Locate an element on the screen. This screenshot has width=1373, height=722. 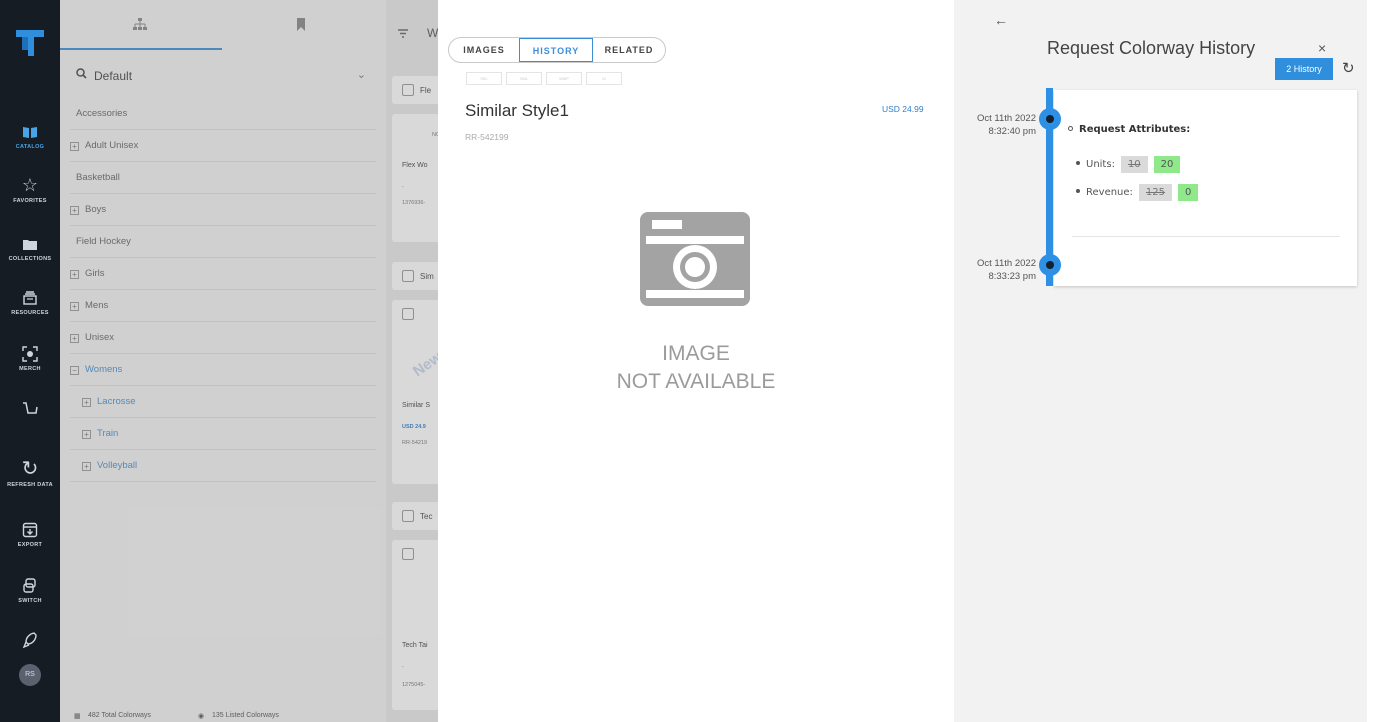
nav-resources: RESOURCES is located at coordinates (30, 301).